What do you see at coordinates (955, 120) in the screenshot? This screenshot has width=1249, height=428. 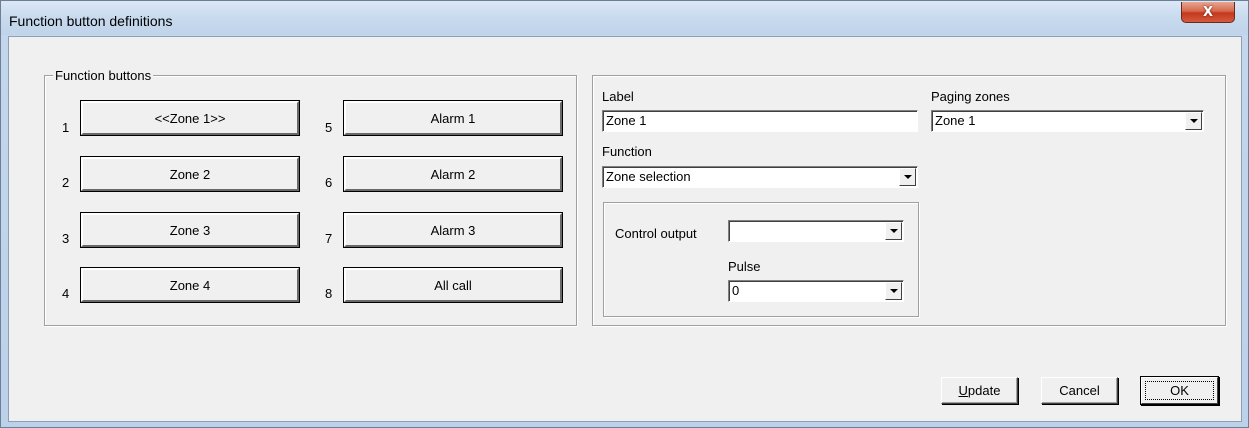 I see `paging-zones-value: Zone 1` at bounding box center [955, 120].